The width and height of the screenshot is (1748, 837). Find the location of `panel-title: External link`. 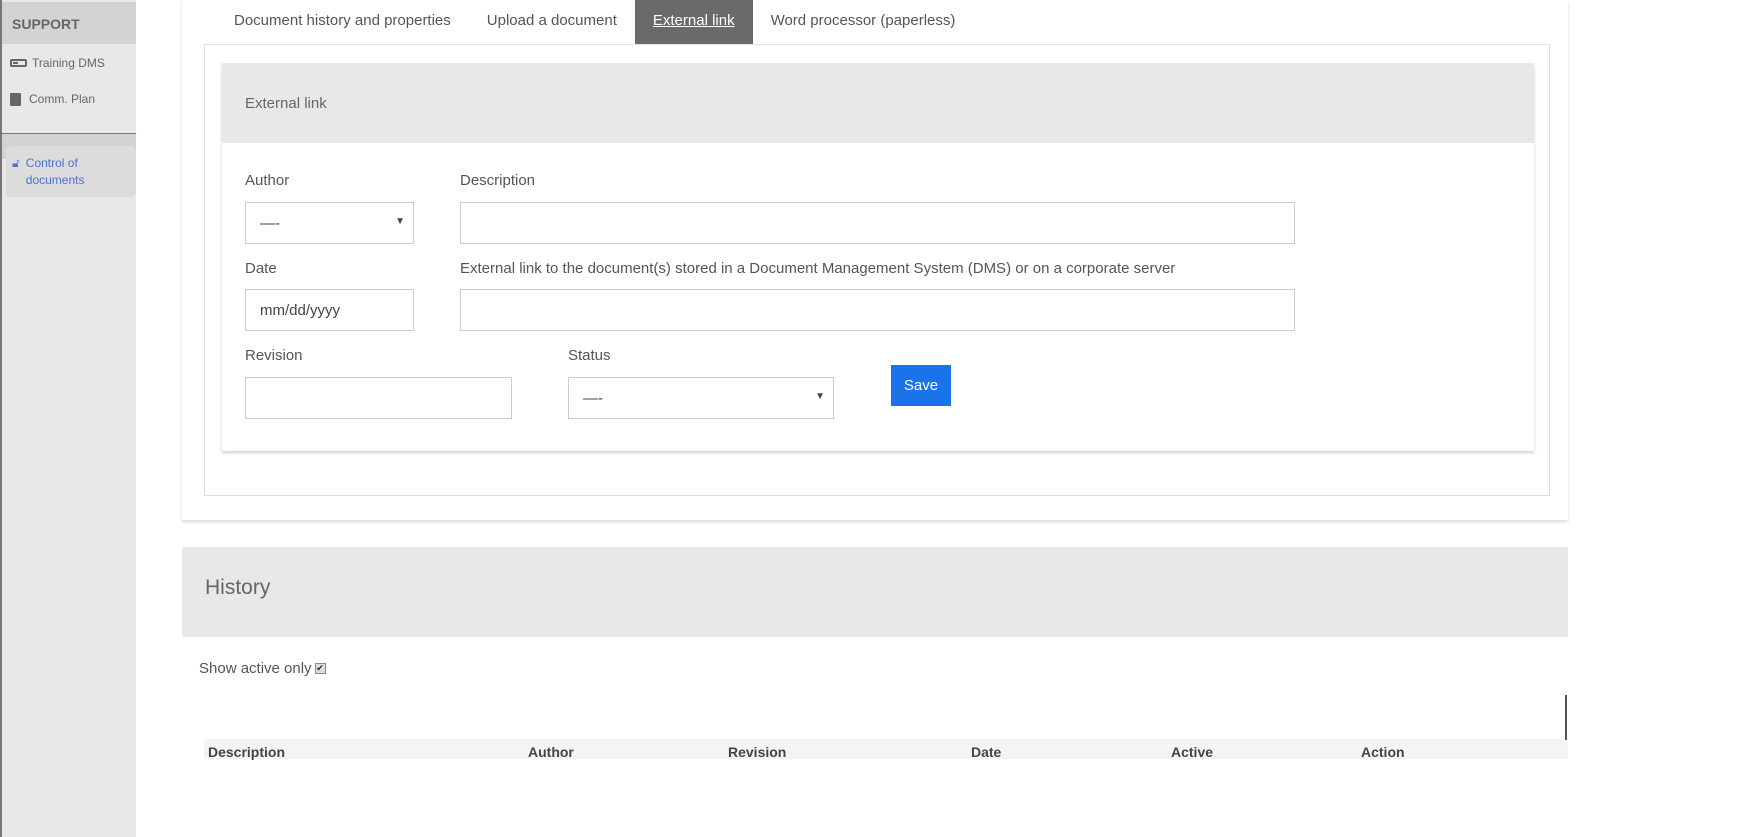

panel-title: External link is located at coordinates (878, 103).